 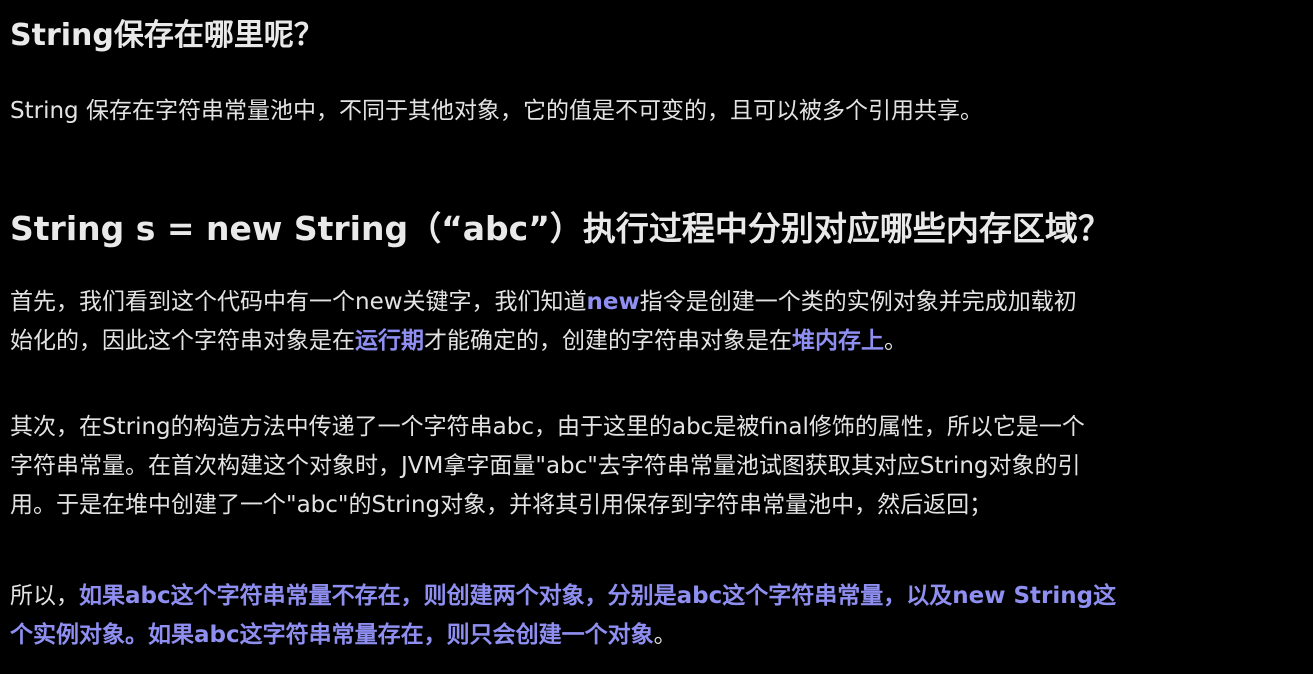 What do you see at coordinates (608, 341) in the screenshot?
I see `text-run: 才能确定的，创建的字符串对象是在` at bounding box center [608, 341].